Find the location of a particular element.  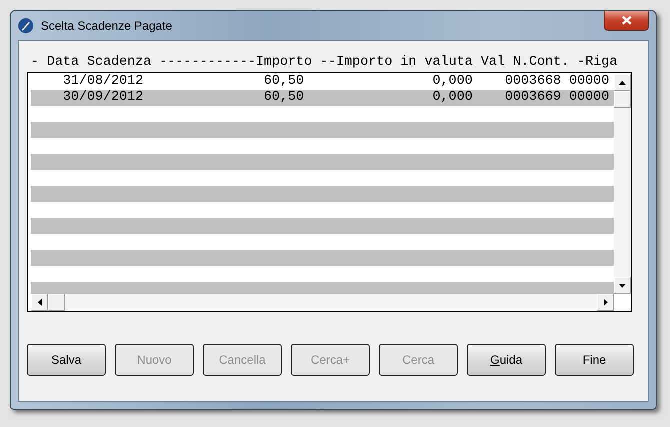

left-arrow-icon is located at coordinates (40, 302).